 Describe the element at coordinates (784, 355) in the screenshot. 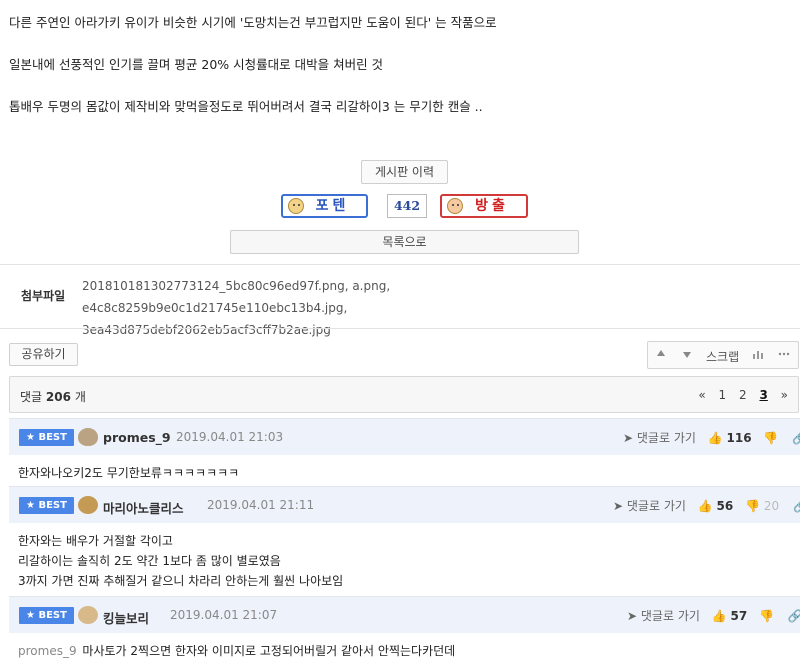

I see `ellipsis-icon` at that location.